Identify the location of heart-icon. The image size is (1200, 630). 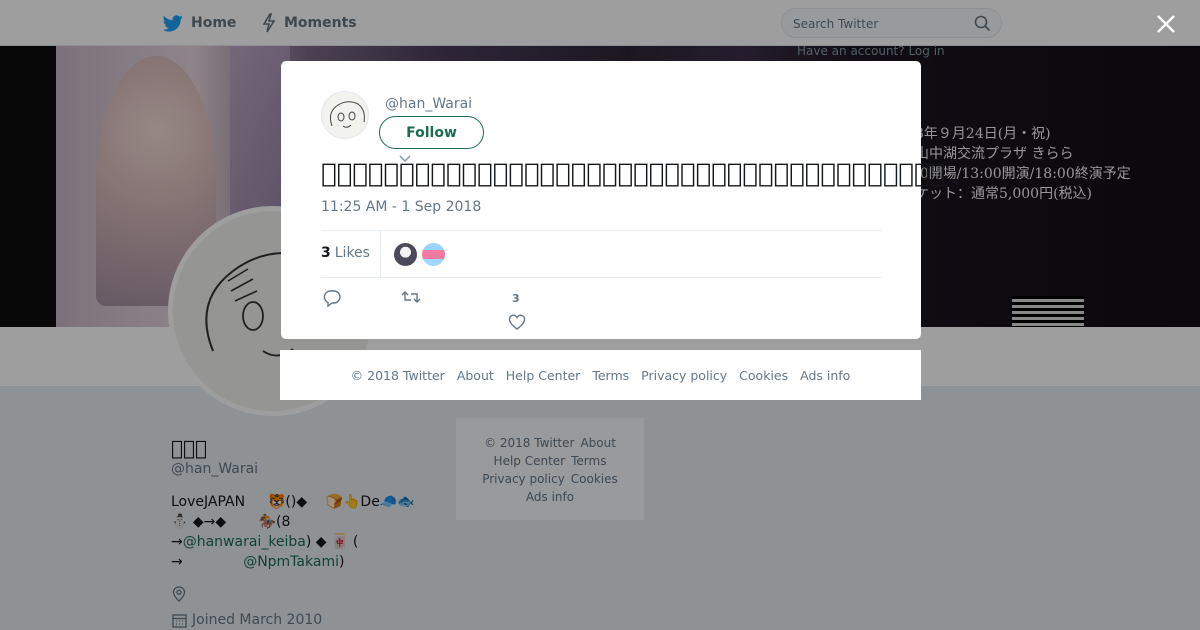
(517, 322).